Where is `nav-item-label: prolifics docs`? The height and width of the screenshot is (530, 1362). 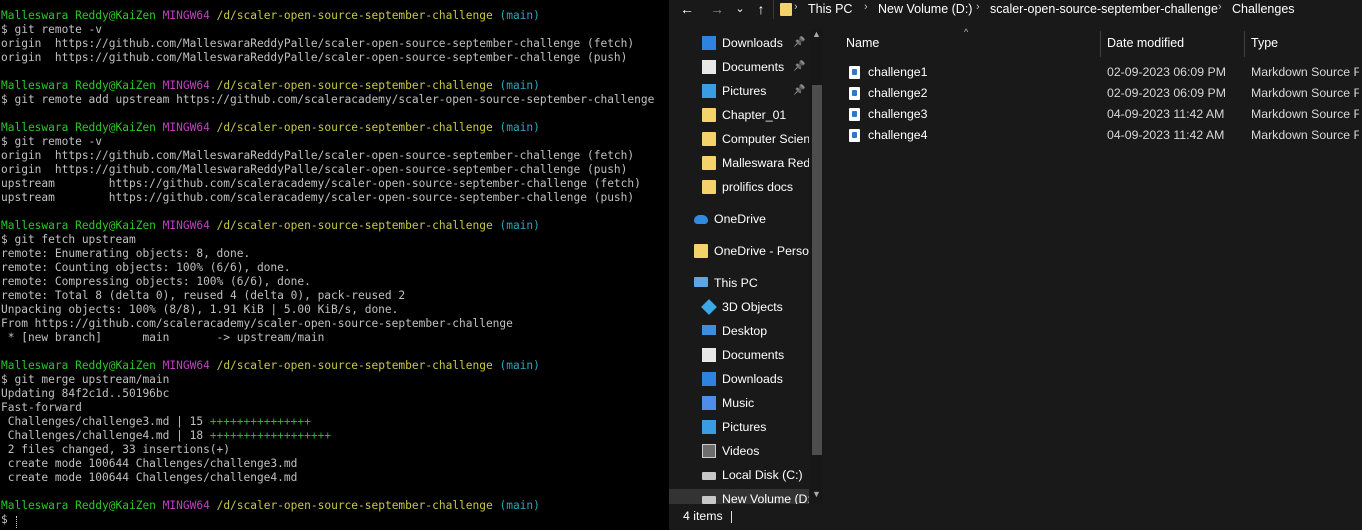 nav-item-label: prolifics docs is located at coordinates (758, 187).